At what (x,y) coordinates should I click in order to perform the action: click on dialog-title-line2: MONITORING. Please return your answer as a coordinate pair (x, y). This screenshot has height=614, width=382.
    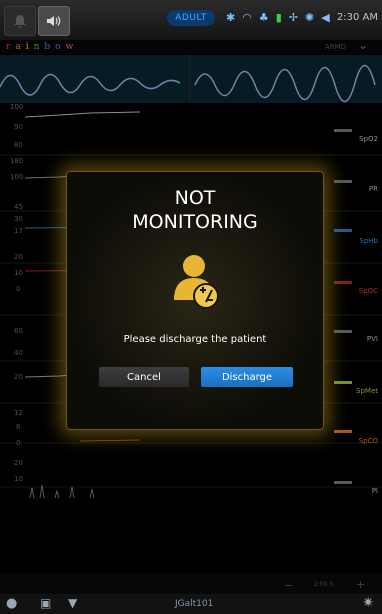
    Looking at the image, I should click on (195, 222).